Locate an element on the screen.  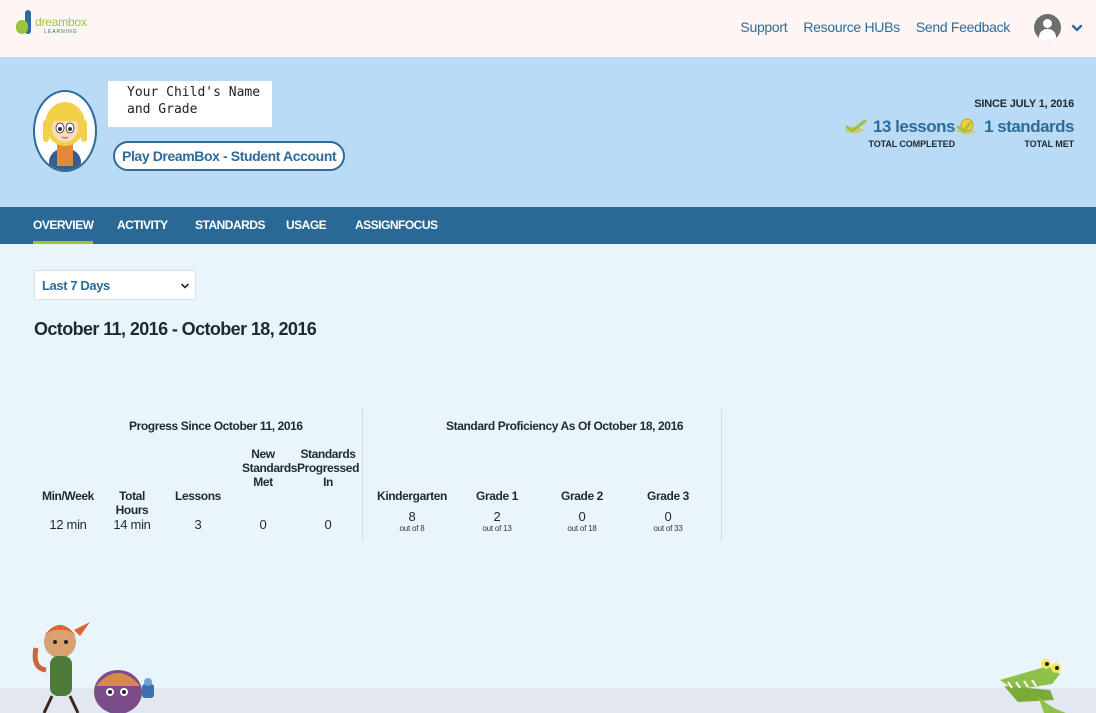
tab-standards: STANDARDS is located at coordinates (230, 225).